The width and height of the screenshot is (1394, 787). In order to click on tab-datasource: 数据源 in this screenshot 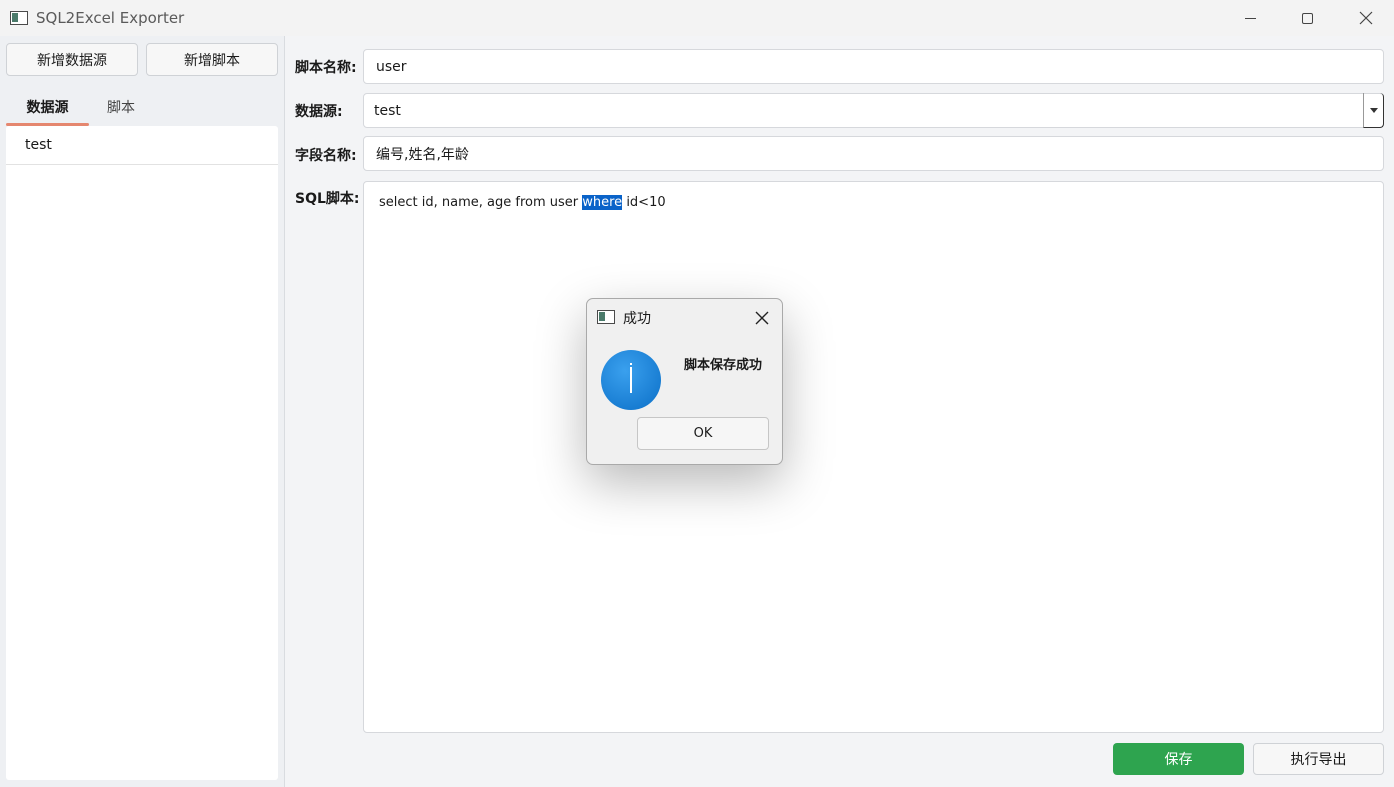, I will do `click(47, 107)`.